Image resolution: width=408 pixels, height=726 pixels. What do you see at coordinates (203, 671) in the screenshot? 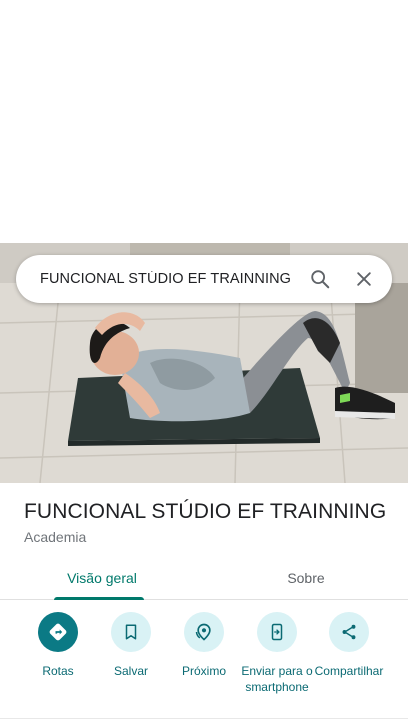
I see `nearby-label: Próximo` at bounding box center [203, 671].